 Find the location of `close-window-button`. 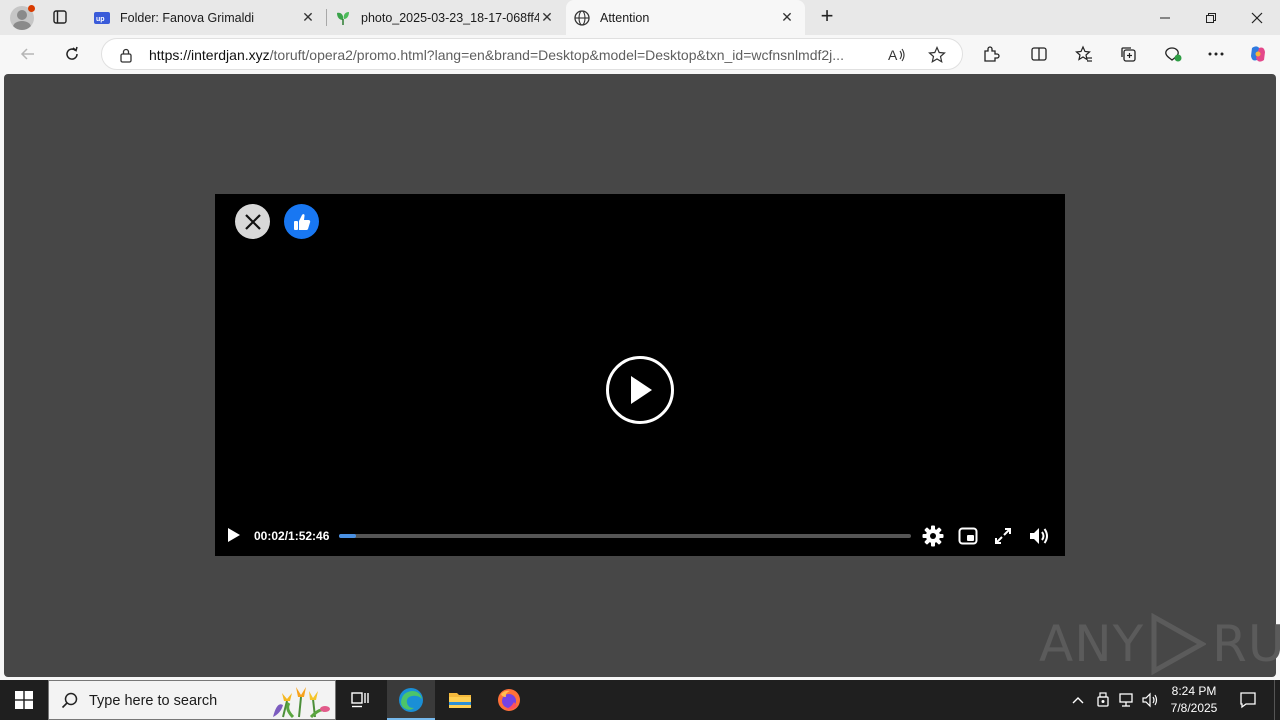

close-window-button is located at coordinates (1257, 17).